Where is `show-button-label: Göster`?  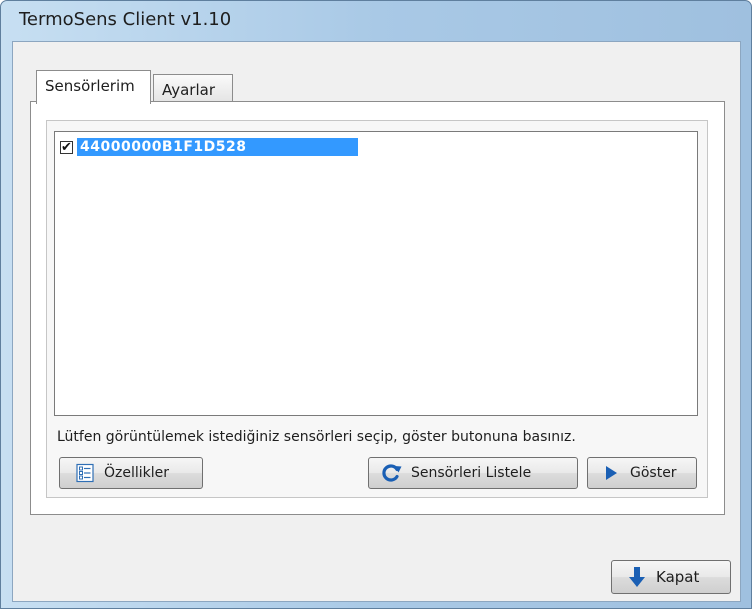 show-button-label: Göster is located at coordinates (653, 473).